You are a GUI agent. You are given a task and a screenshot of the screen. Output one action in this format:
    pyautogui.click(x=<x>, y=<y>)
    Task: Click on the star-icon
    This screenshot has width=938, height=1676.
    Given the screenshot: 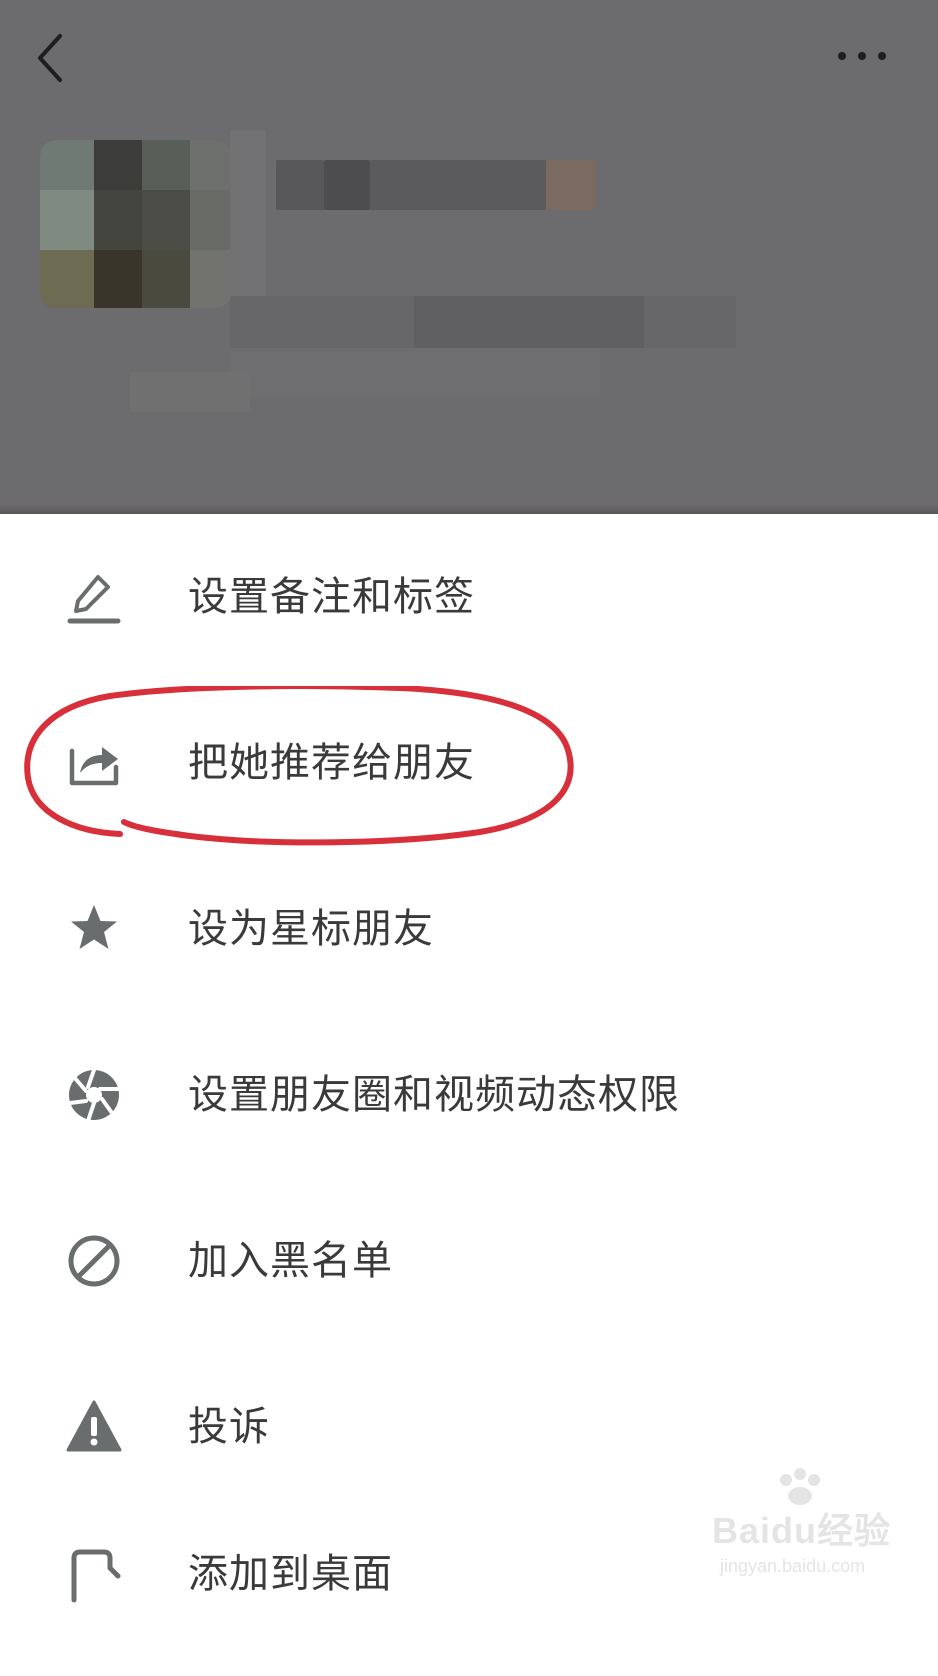 What is the action you would take?
    pyautogui.click(x=94, y=927)
    